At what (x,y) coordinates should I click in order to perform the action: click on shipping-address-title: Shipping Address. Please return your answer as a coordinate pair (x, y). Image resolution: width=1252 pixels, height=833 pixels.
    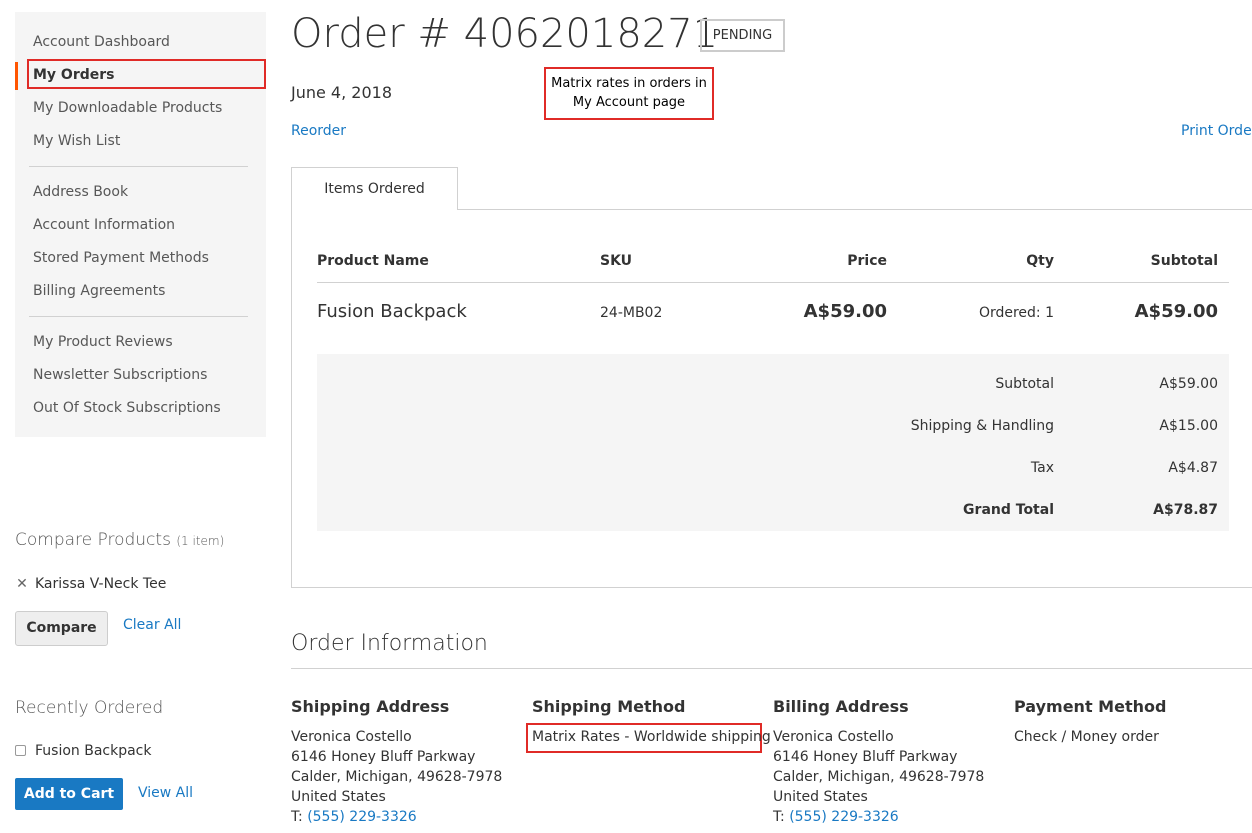
    Looking at the image, I should click on (370, 706).